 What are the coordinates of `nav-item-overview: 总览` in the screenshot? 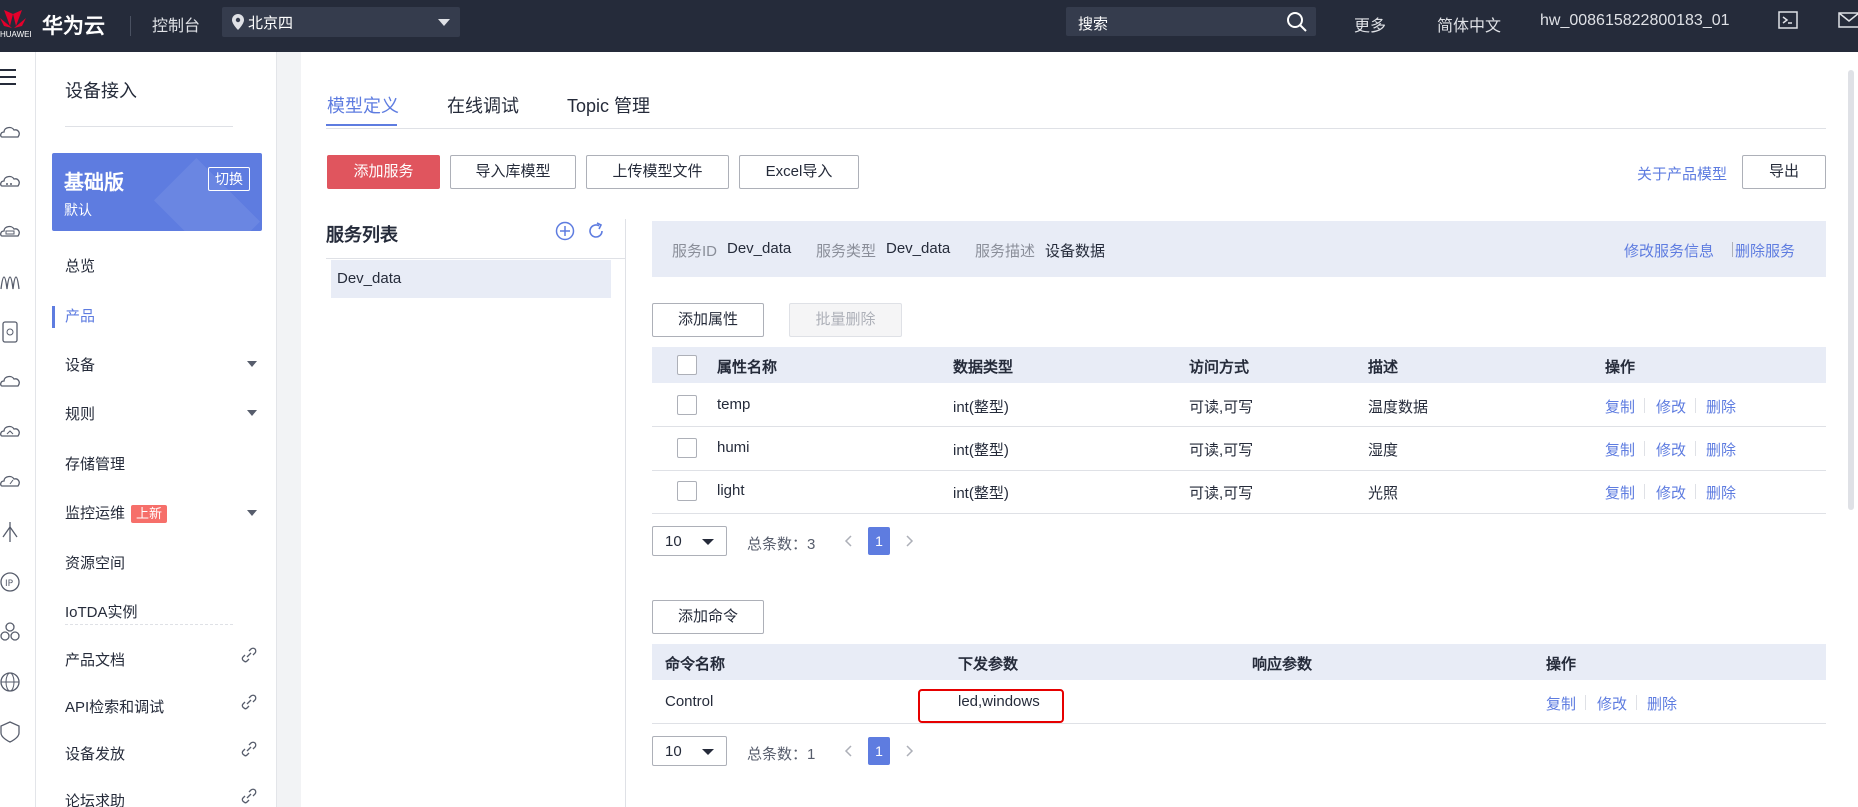 It's located at (80, 265).